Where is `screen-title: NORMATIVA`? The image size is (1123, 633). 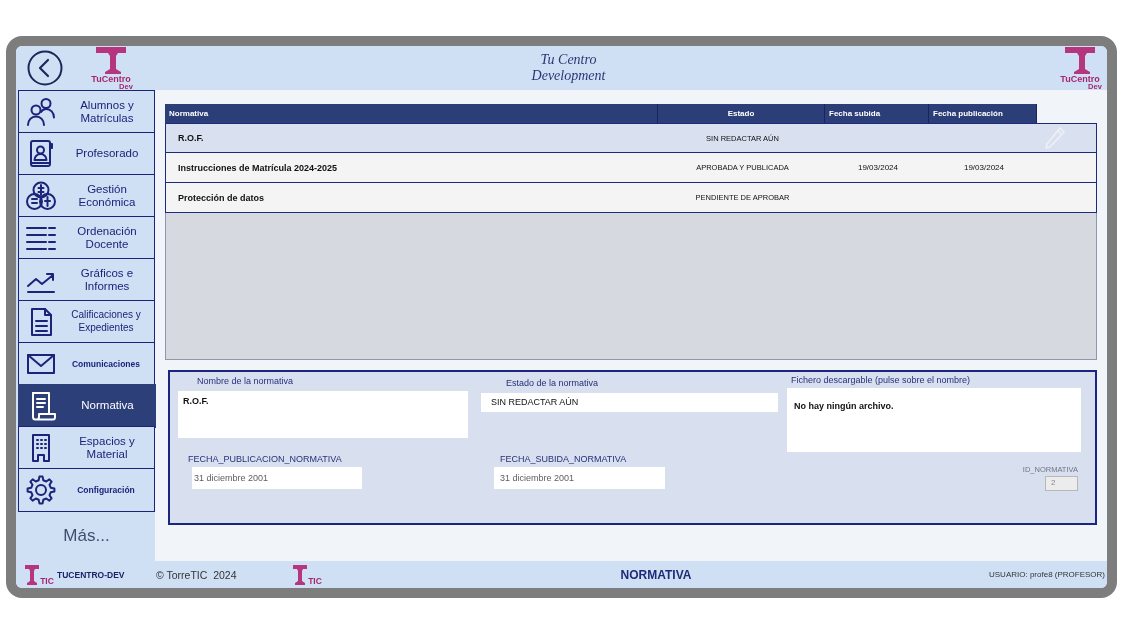
screen-title: NORMATIVA is located at coordinates (656, 574).